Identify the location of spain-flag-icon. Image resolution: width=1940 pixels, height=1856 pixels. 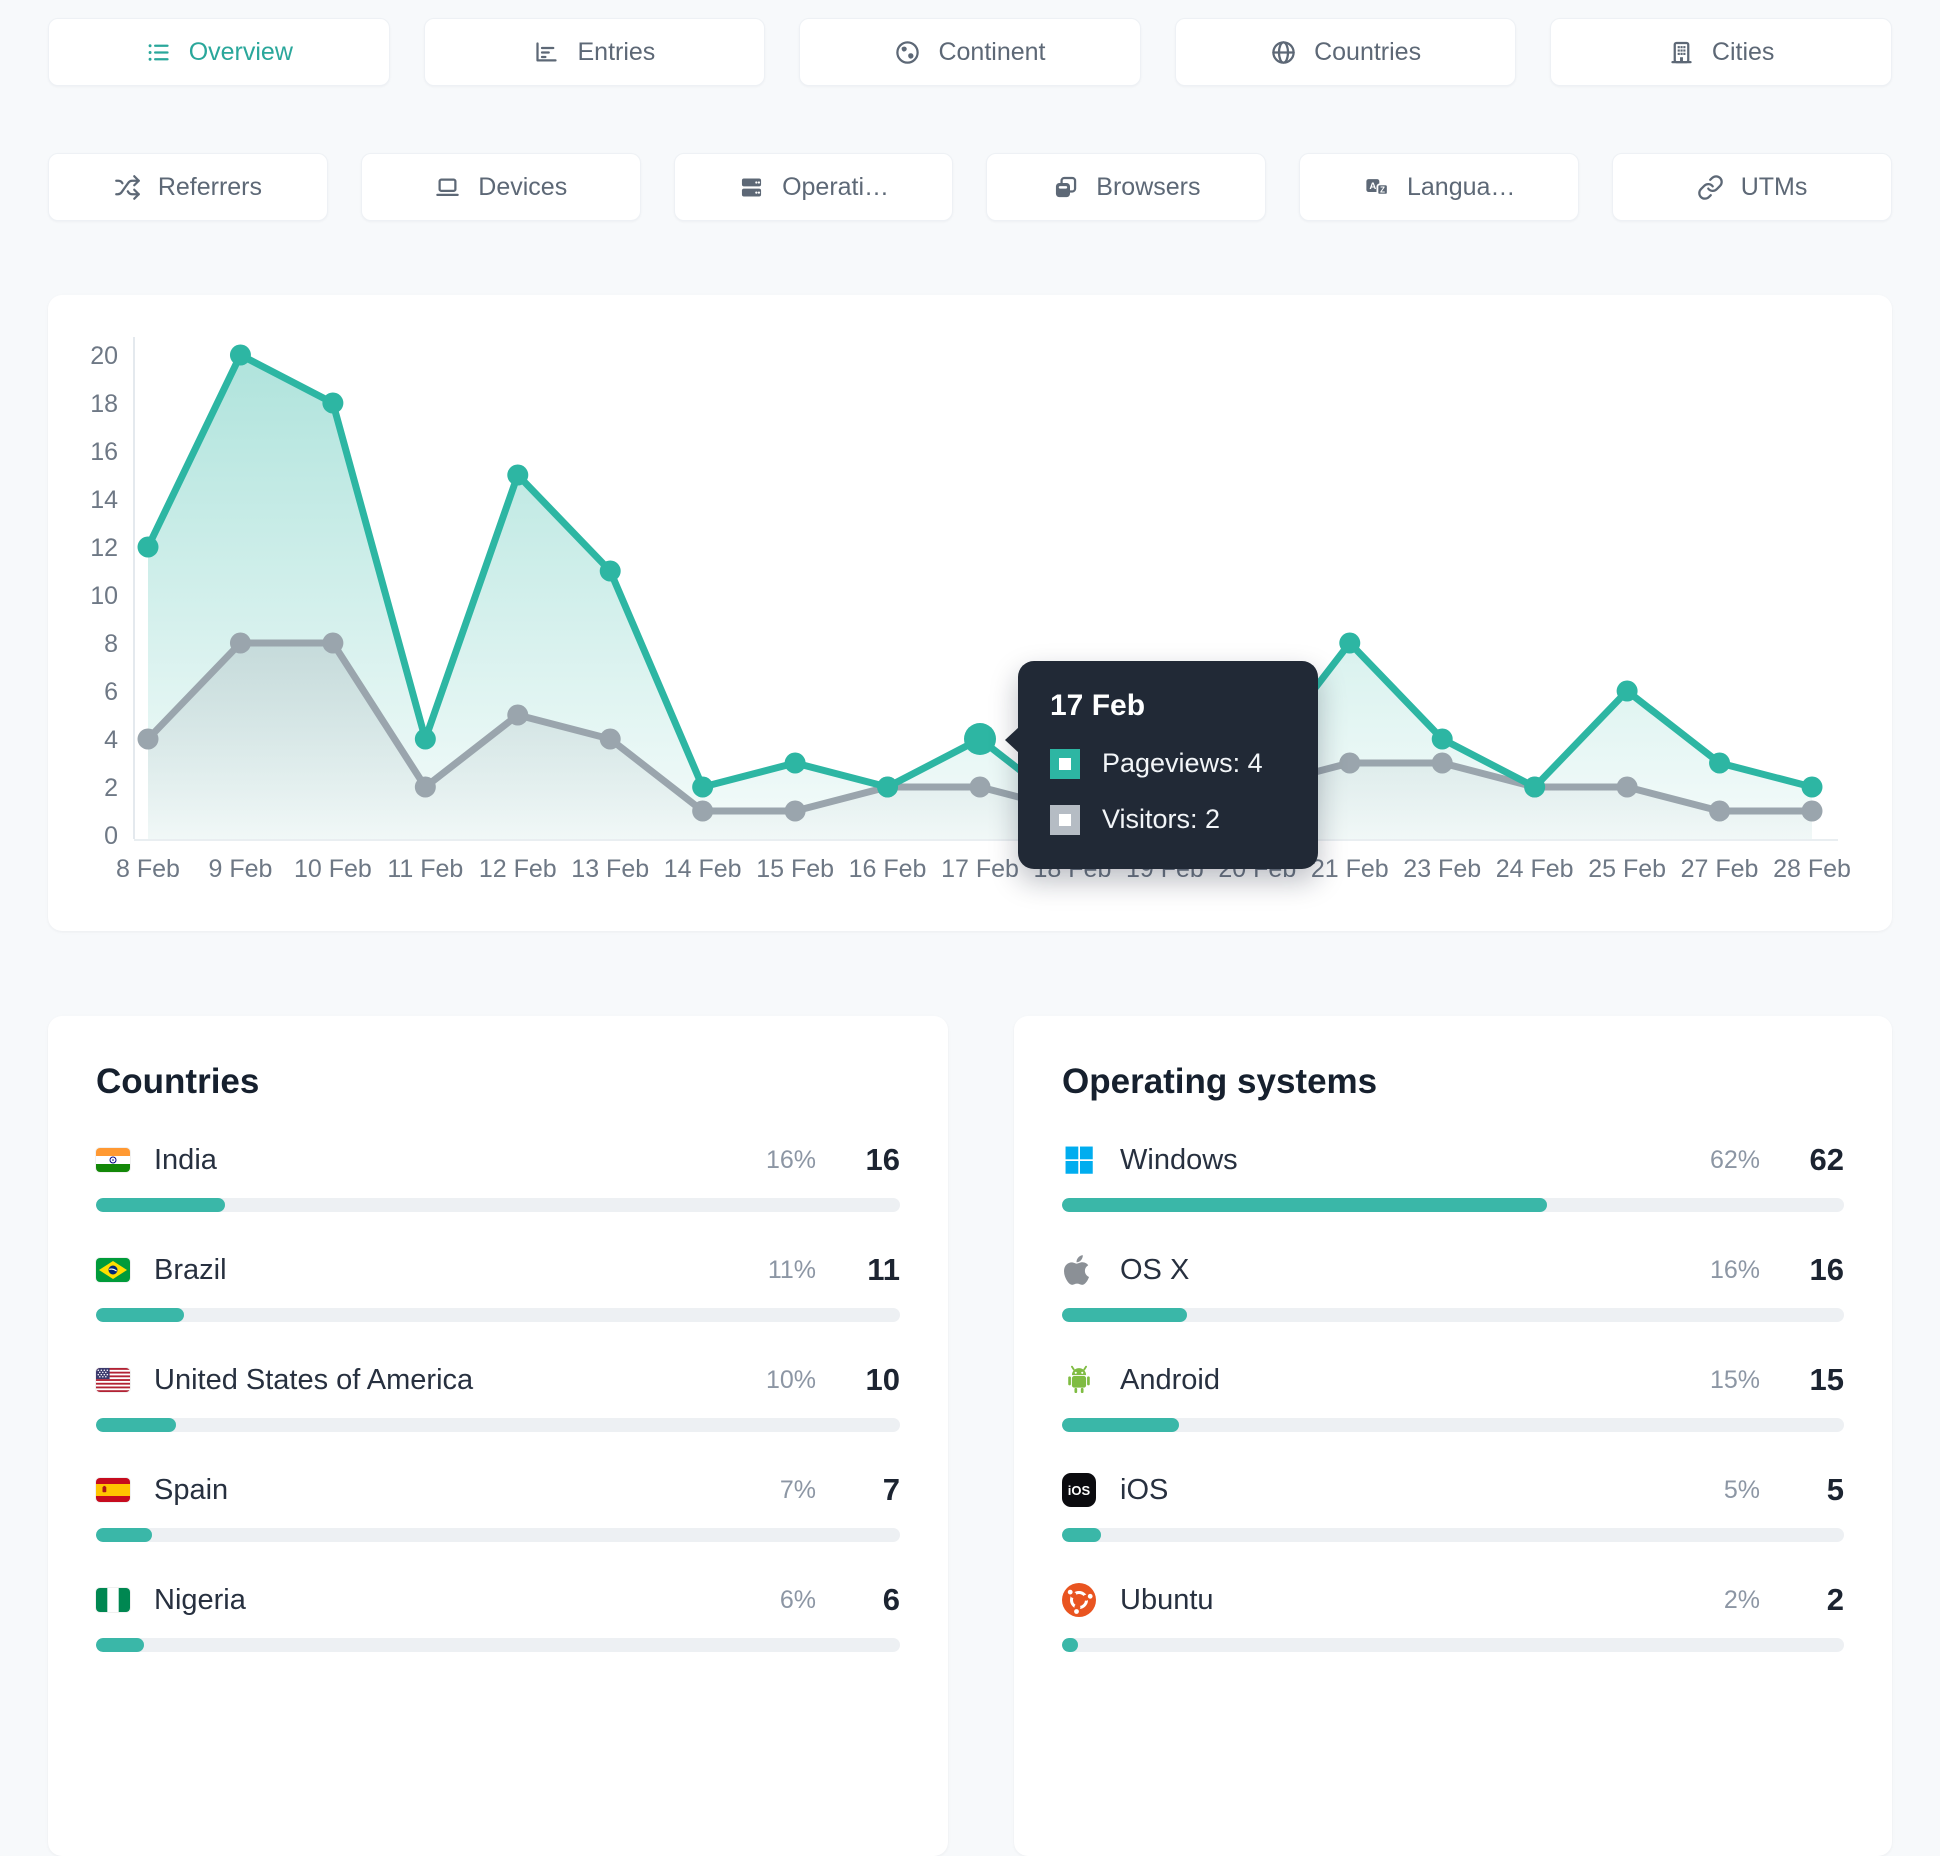
(113, 1490).